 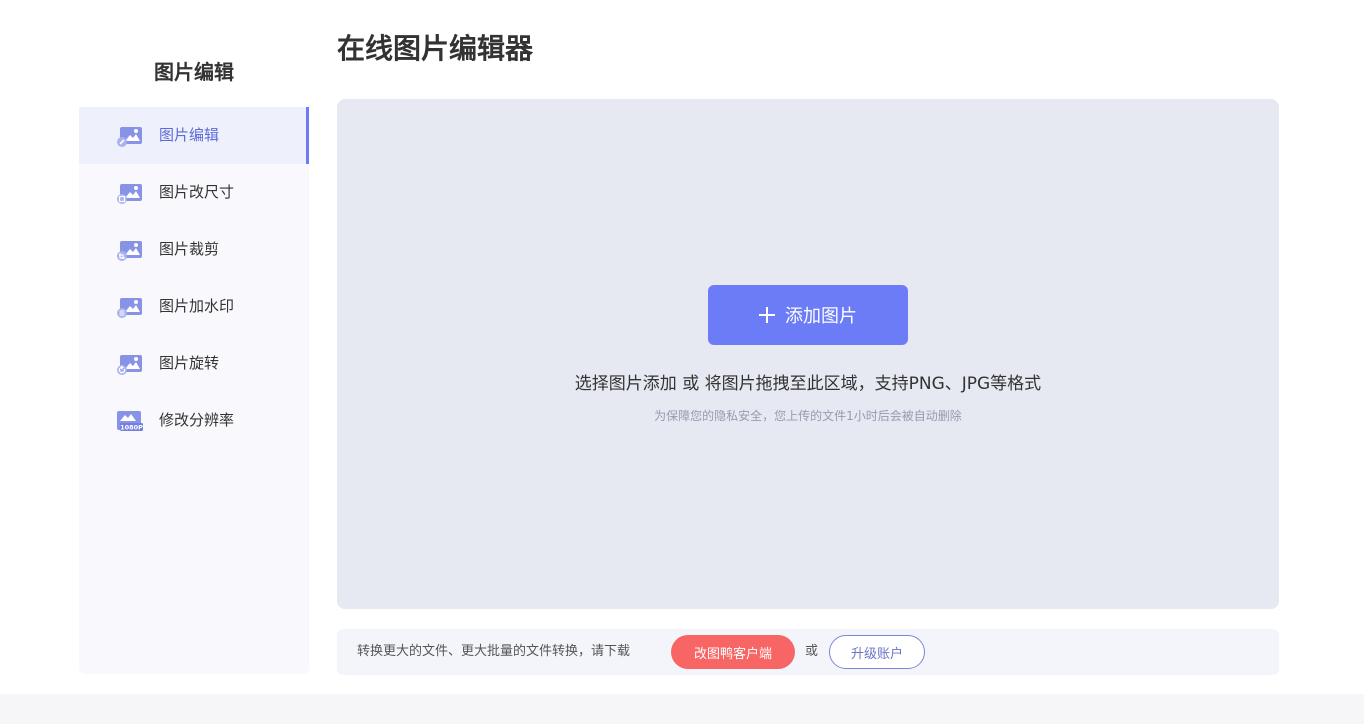 I want to click on resolution-icon: 1080P, so click(x=130, y=421).